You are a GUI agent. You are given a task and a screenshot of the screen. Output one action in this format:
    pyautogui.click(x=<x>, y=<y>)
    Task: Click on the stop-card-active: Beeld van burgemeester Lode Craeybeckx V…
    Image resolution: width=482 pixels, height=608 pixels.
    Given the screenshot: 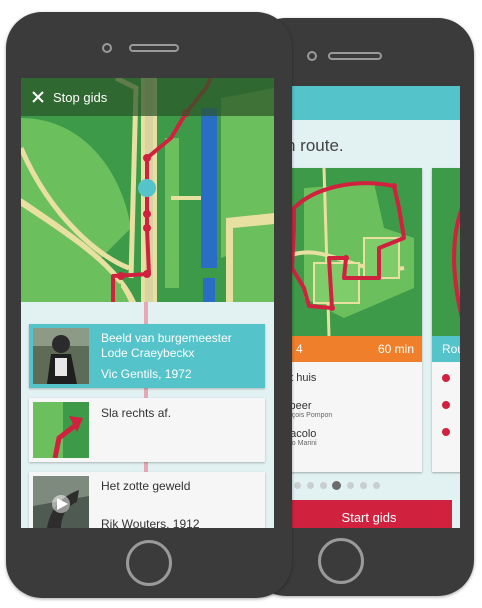 What is the action you would take?
    pyautogui.click(x=147, y=356)
    